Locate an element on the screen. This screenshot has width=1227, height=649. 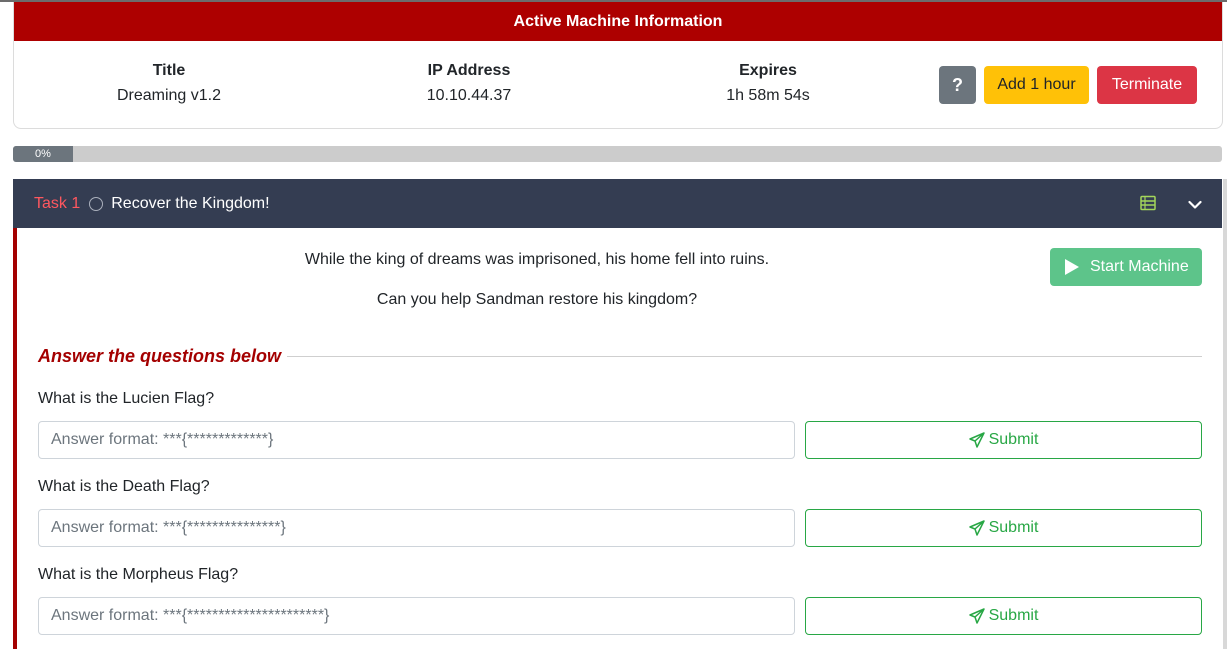
task-header: Task 1 Recover the Kingdom! is located at coordinates (617, 203).